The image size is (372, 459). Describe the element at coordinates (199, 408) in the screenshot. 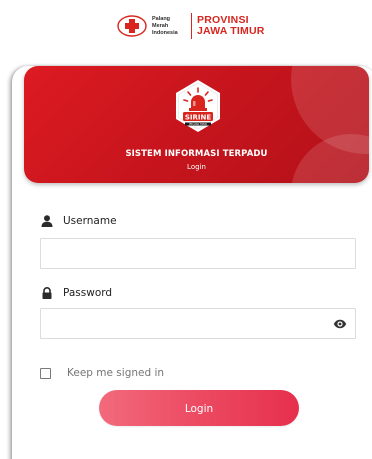

I see `login-button: Login` at that location.